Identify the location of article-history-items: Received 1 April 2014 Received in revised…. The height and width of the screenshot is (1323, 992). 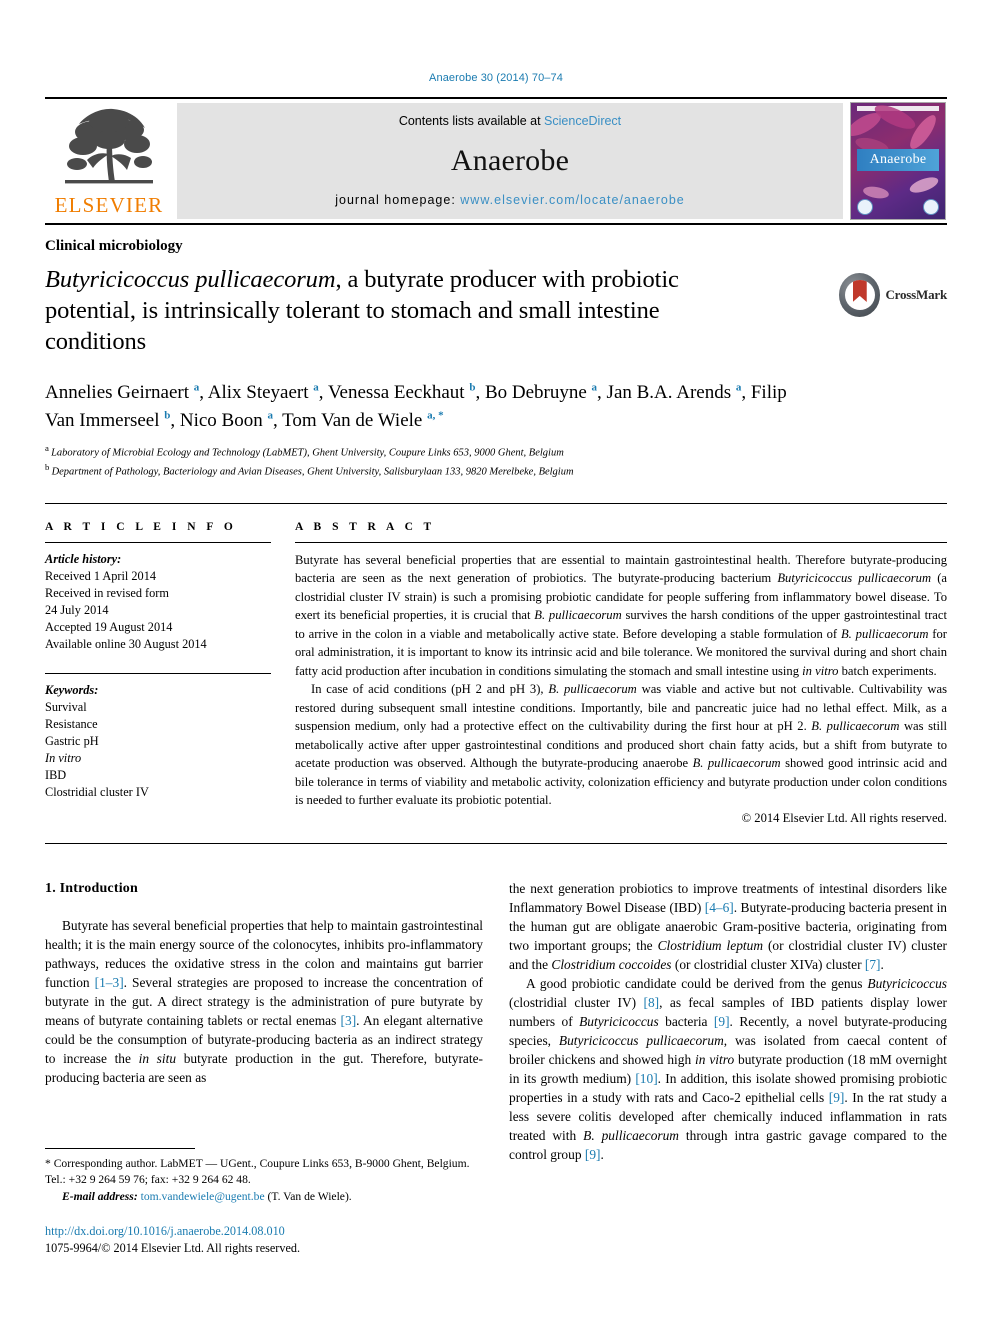
(158, 610).